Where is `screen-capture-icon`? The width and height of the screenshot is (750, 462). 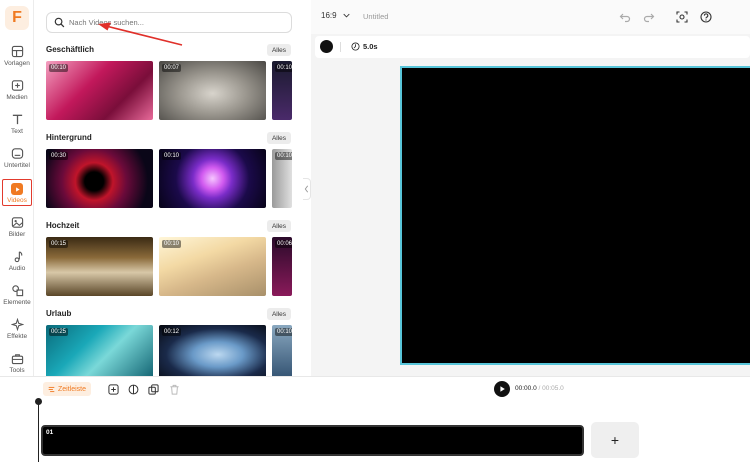
screen-capture-icon is located at coordinates (682, 17).